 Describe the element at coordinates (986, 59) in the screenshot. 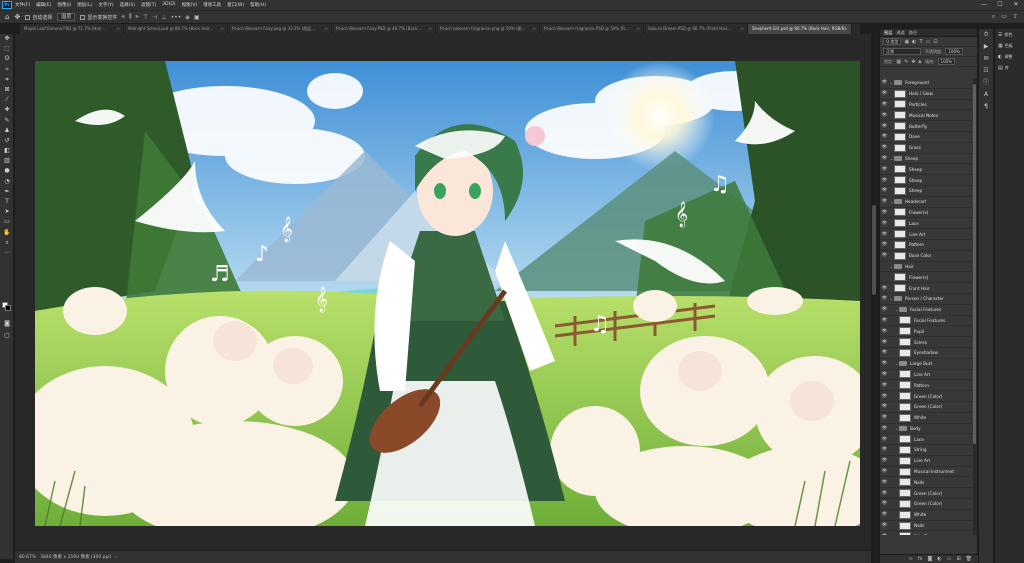

I see `comments-panel-icon: ✉` at that location.